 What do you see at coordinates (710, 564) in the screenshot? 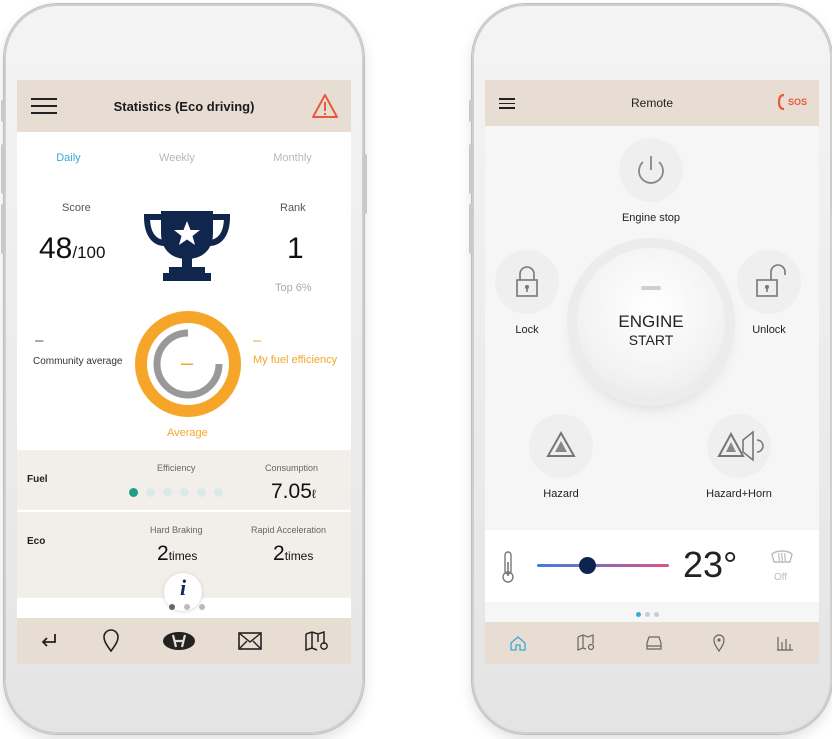
I see `temperature-value: 23°` at bounding box center [710, 564].